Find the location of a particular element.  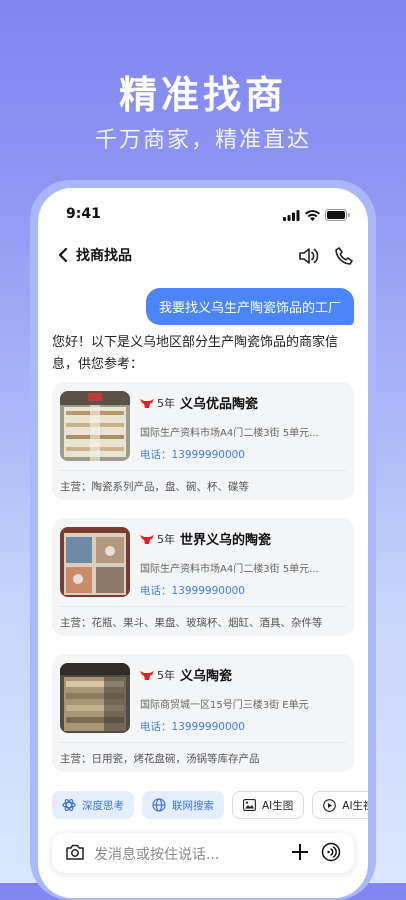

deep-think-label: 深度思考 is located at coordinates (103, 805).